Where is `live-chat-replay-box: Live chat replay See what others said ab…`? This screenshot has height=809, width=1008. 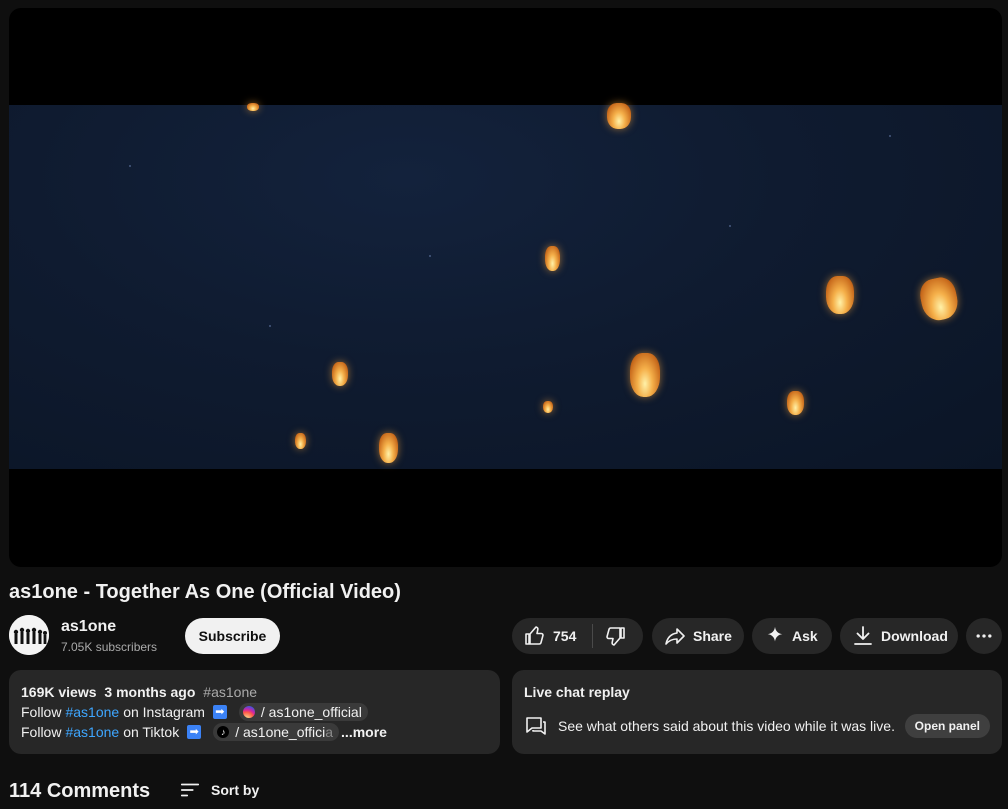
live-chat-replay-box: Live chat replay See what others said ab… is located at coordinates (757, 712).